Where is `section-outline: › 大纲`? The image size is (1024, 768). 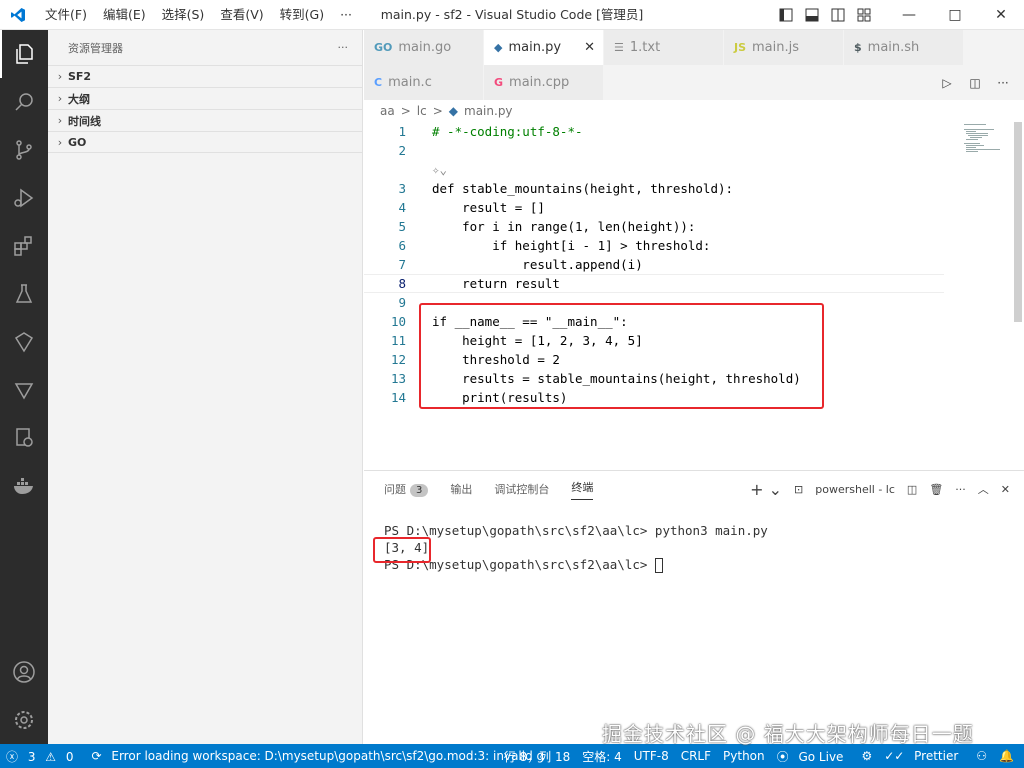 section-outline: › 大纲 is located at coordinates (205, 98).